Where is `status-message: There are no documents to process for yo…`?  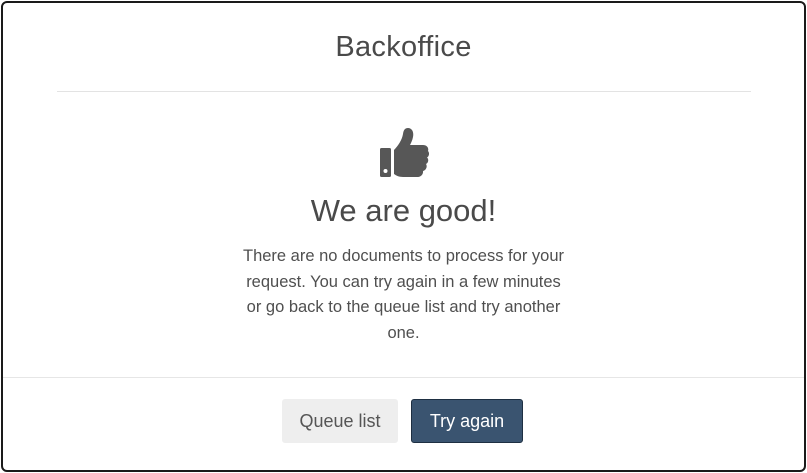
status-message: There are no documents to process for yo… is located at coordinates (403, 294).